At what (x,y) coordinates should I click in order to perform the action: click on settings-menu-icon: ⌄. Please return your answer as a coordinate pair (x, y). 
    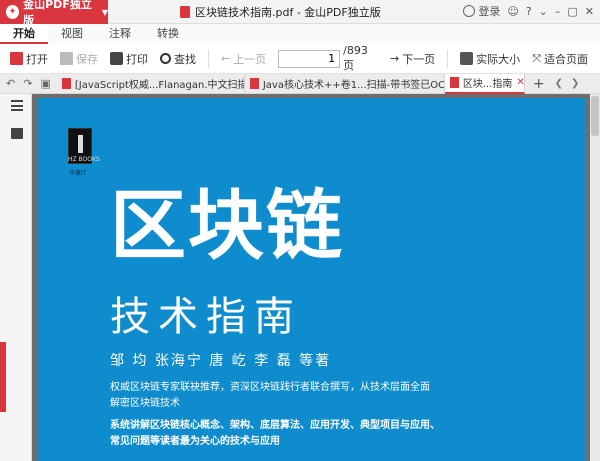
    Looking at the image, I should click on (543, 11).